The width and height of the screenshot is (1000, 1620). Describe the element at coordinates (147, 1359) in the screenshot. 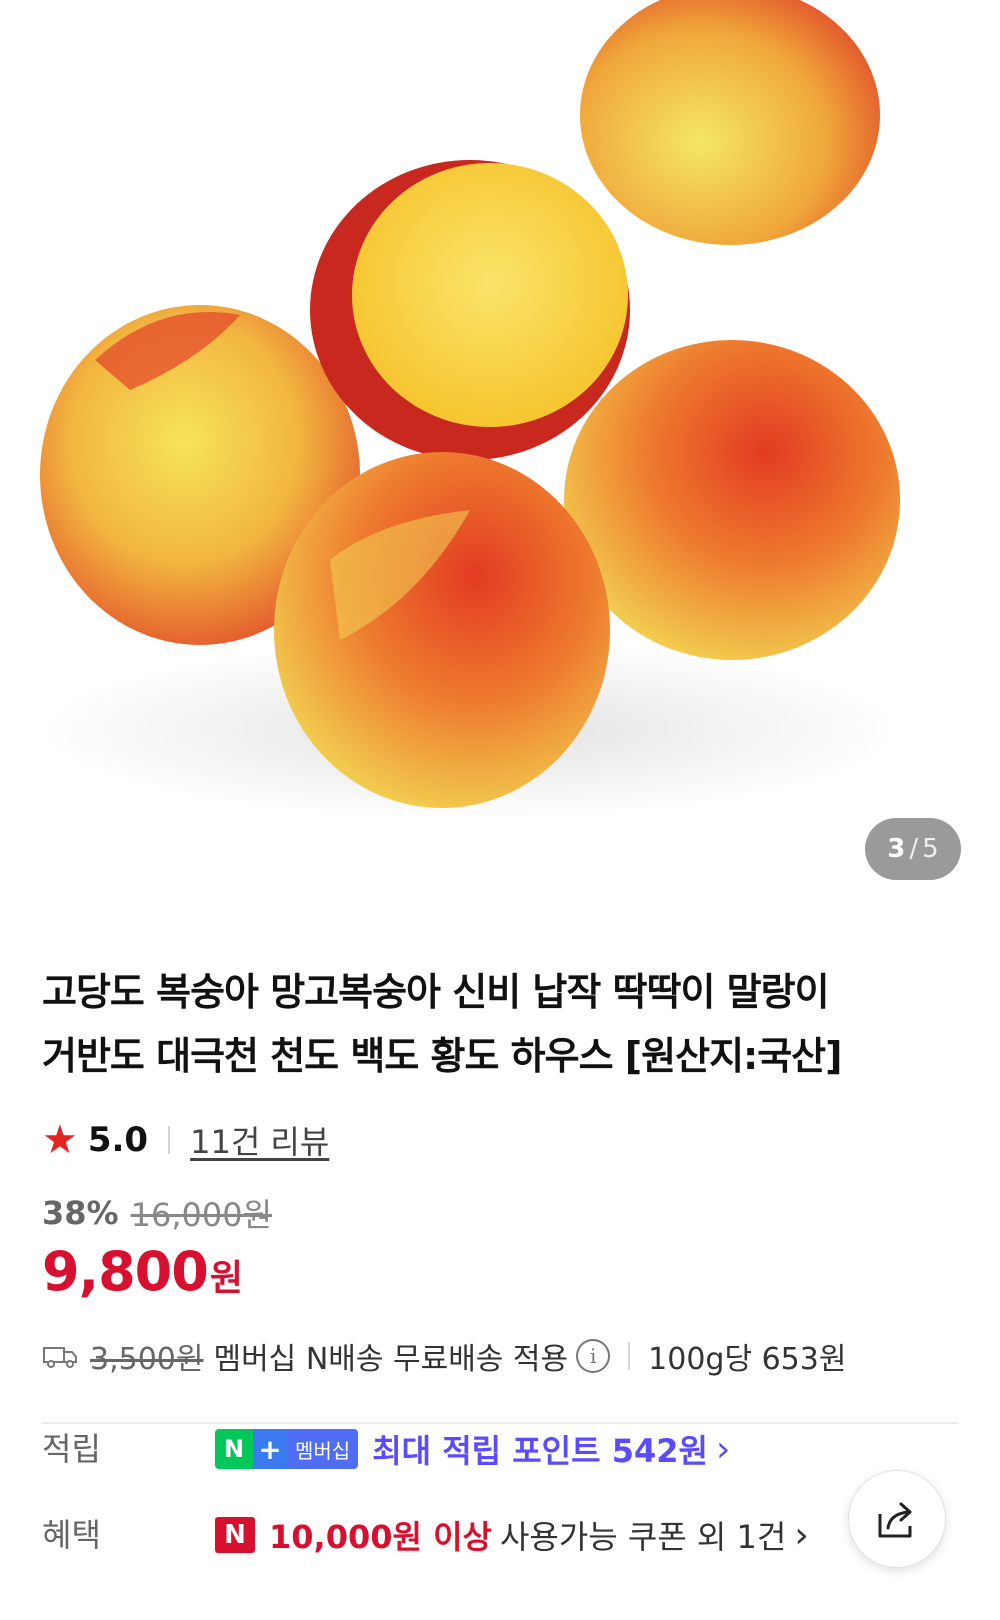

I see `shipping-original-fee: 3,500원` at that location.